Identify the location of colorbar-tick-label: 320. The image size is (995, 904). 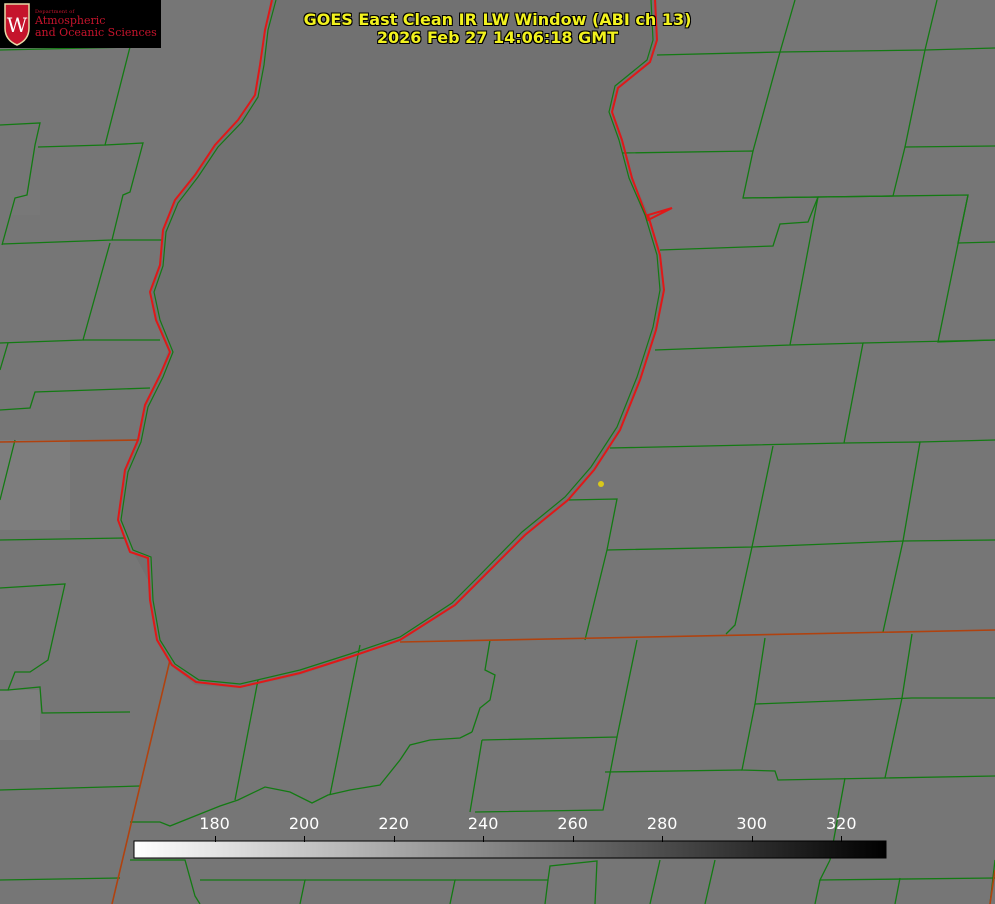
(841, 823).